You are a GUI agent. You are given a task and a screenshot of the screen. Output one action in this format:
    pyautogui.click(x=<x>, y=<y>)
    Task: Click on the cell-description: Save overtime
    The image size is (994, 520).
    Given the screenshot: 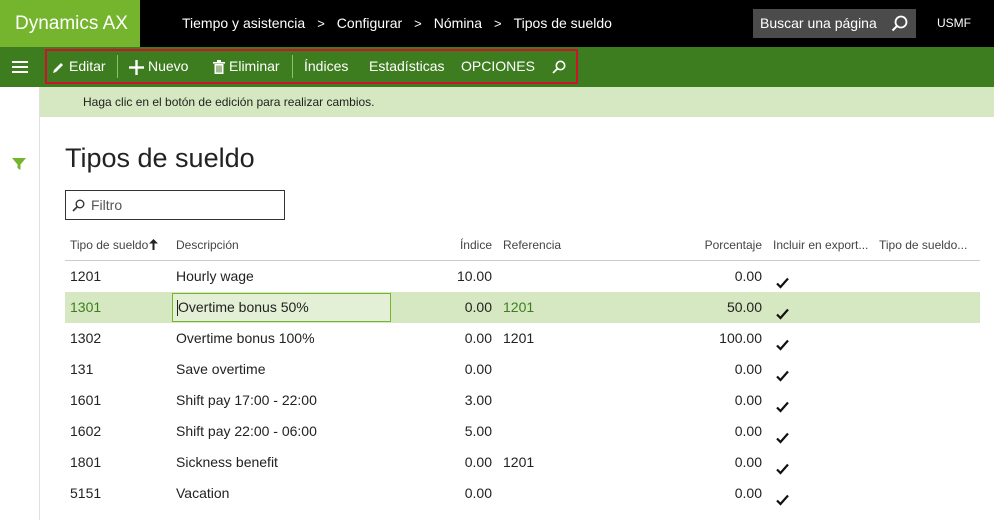 What is the action you would take?
    pyautogui.click(x=221, y=369)
    